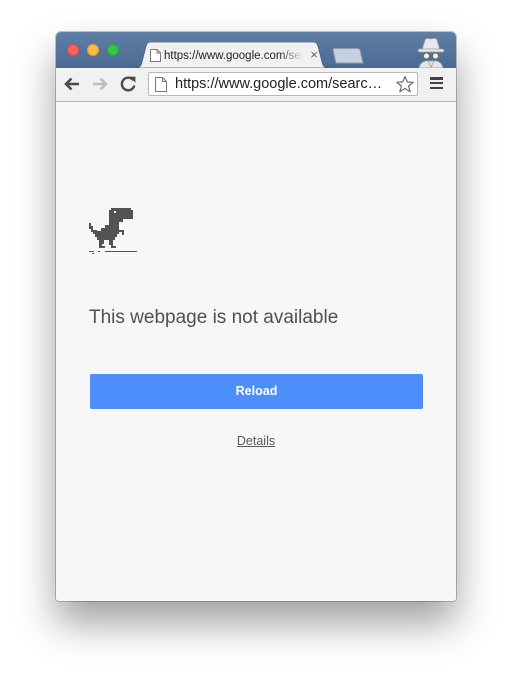  What do you see at coordinates (93, 50) in the screenshot?
I see `minimize-window-button` at bounding box center [93, 50].